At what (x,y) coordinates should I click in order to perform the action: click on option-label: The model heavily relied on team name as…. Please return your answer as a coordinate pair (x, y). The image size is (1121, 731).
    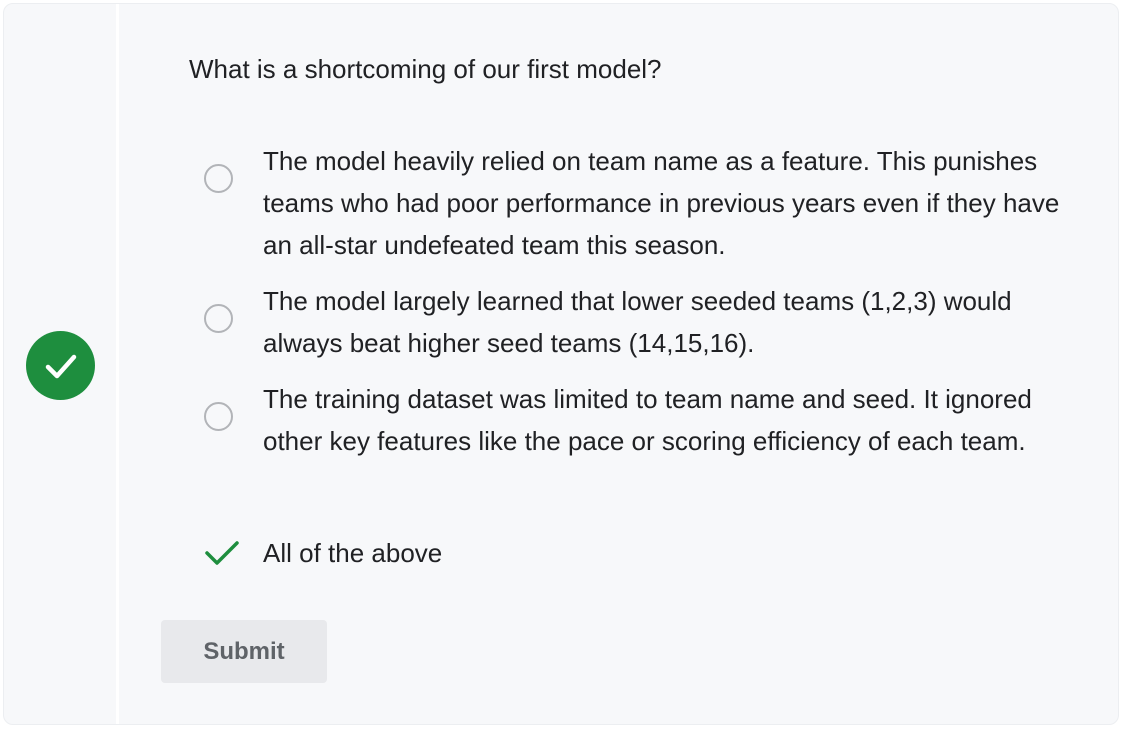
    Looking at the image, I should click on (661, 203).